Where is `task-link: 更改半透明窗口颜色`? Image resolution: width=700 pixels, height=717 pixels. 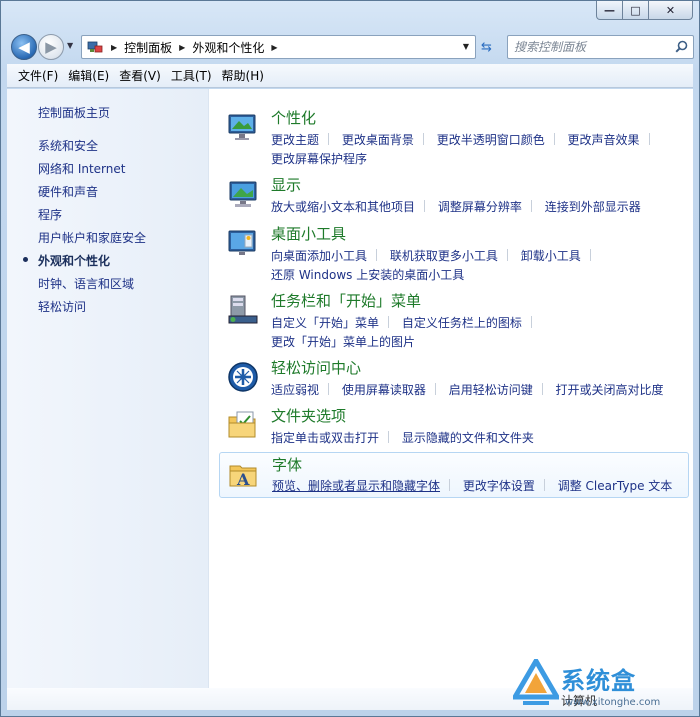
task-link: 更改半透明窗口颜色 is located at coordinates (491, 140).